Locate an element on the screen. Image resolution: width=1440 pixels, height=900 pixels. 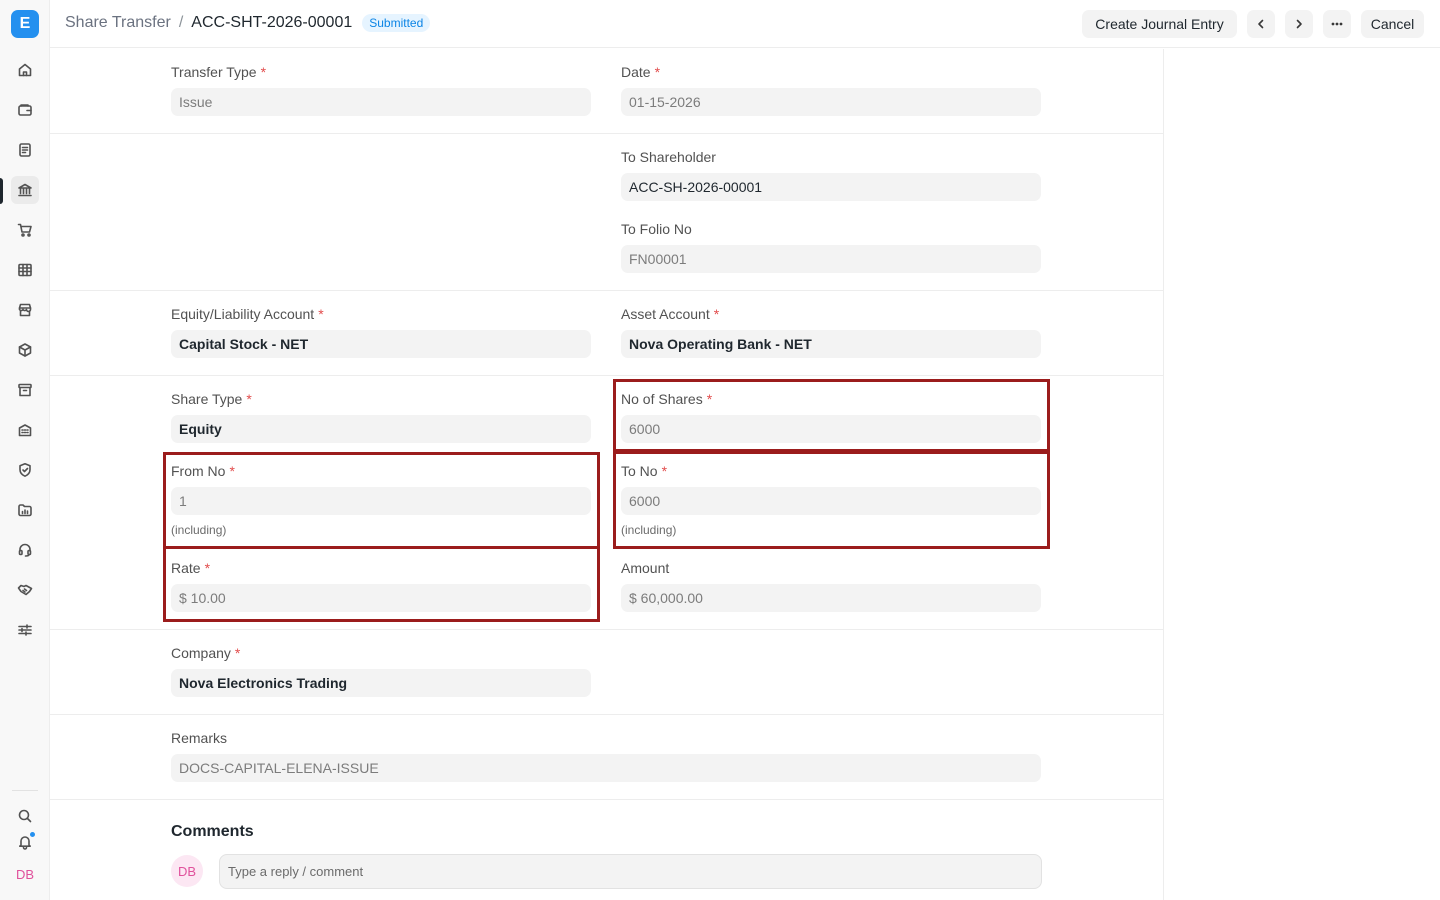
company-field: Nova Electronics Trading is located at coordinates (381, 683).